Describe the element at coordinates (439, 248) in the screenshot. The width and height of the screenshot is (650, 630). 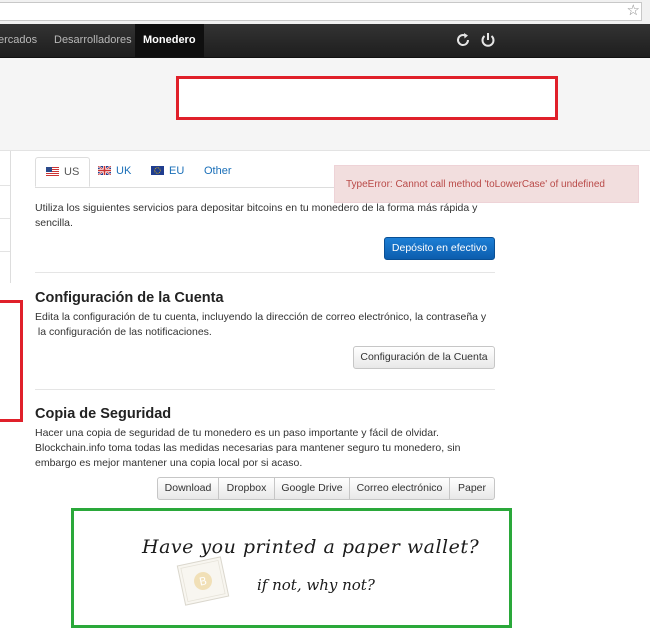
I see `cash-deposit-button: Depósito en efectivo` at that location.